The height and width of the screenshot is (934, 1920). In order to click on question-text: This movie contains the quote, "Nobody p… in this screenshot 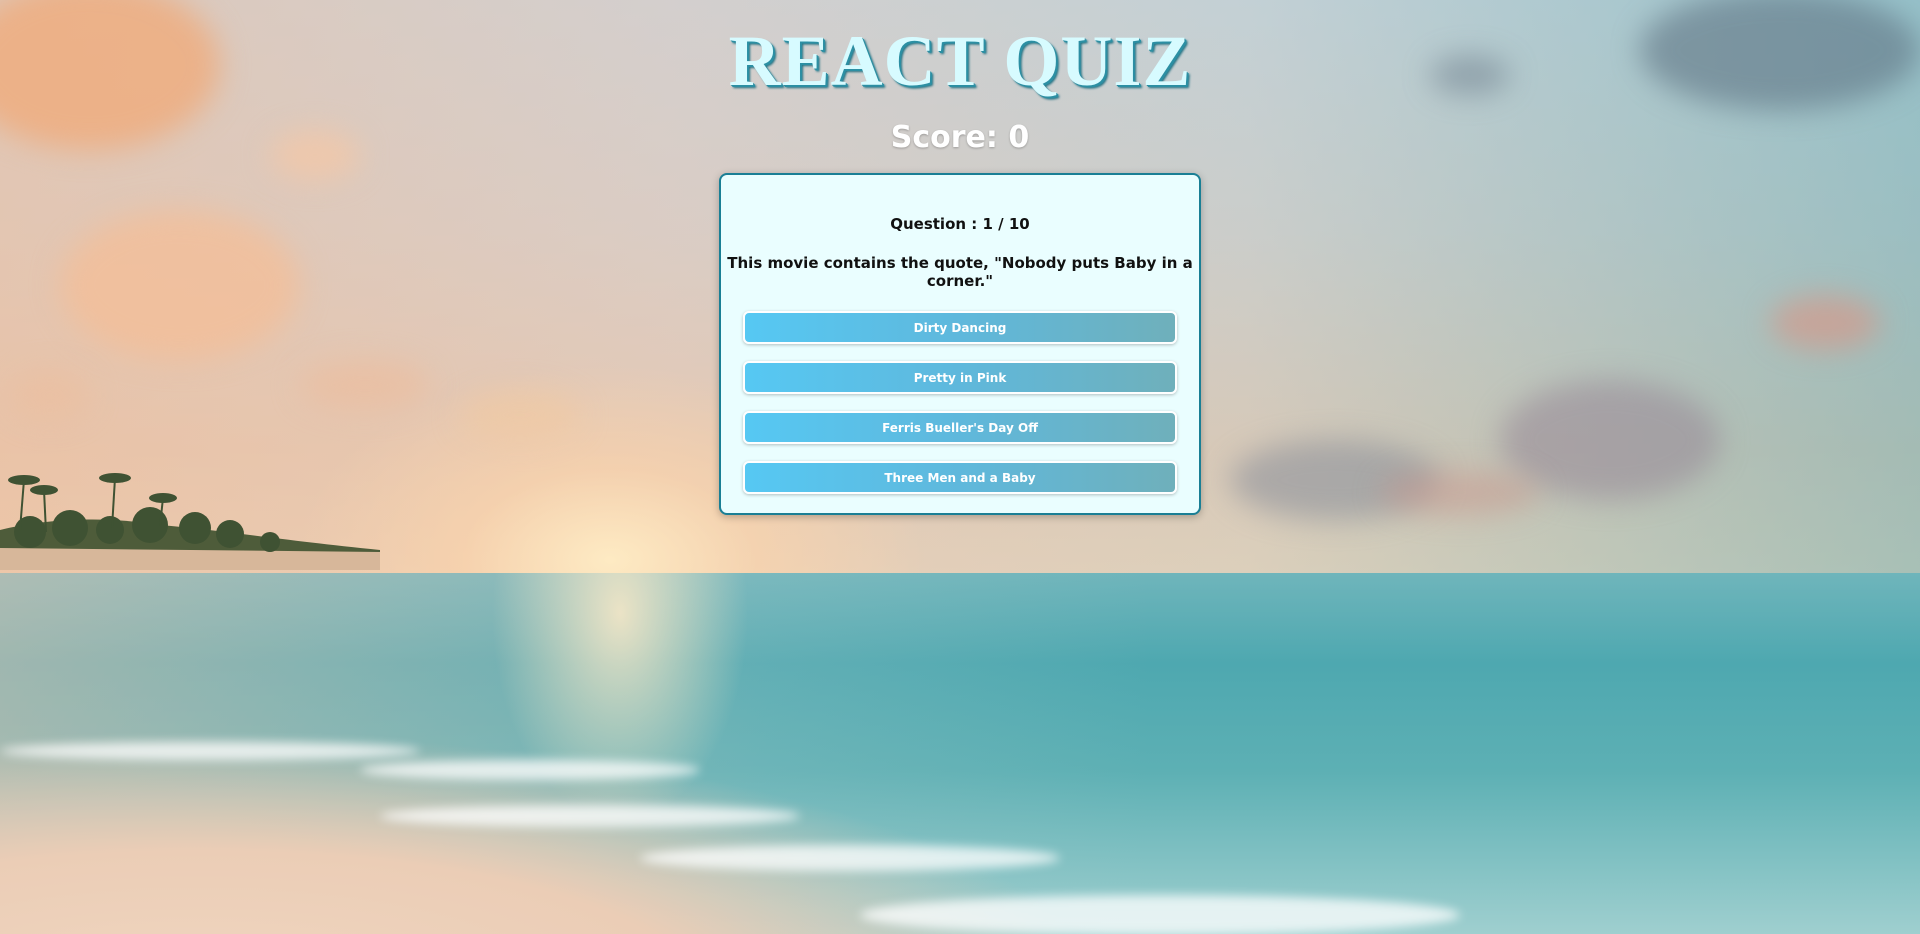, I will do `click(960, 272)`.